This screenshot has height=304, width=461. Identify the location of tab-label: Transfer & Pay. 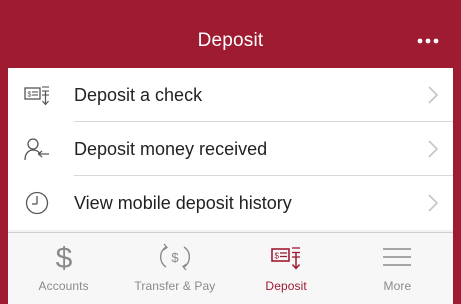
(175, 286).